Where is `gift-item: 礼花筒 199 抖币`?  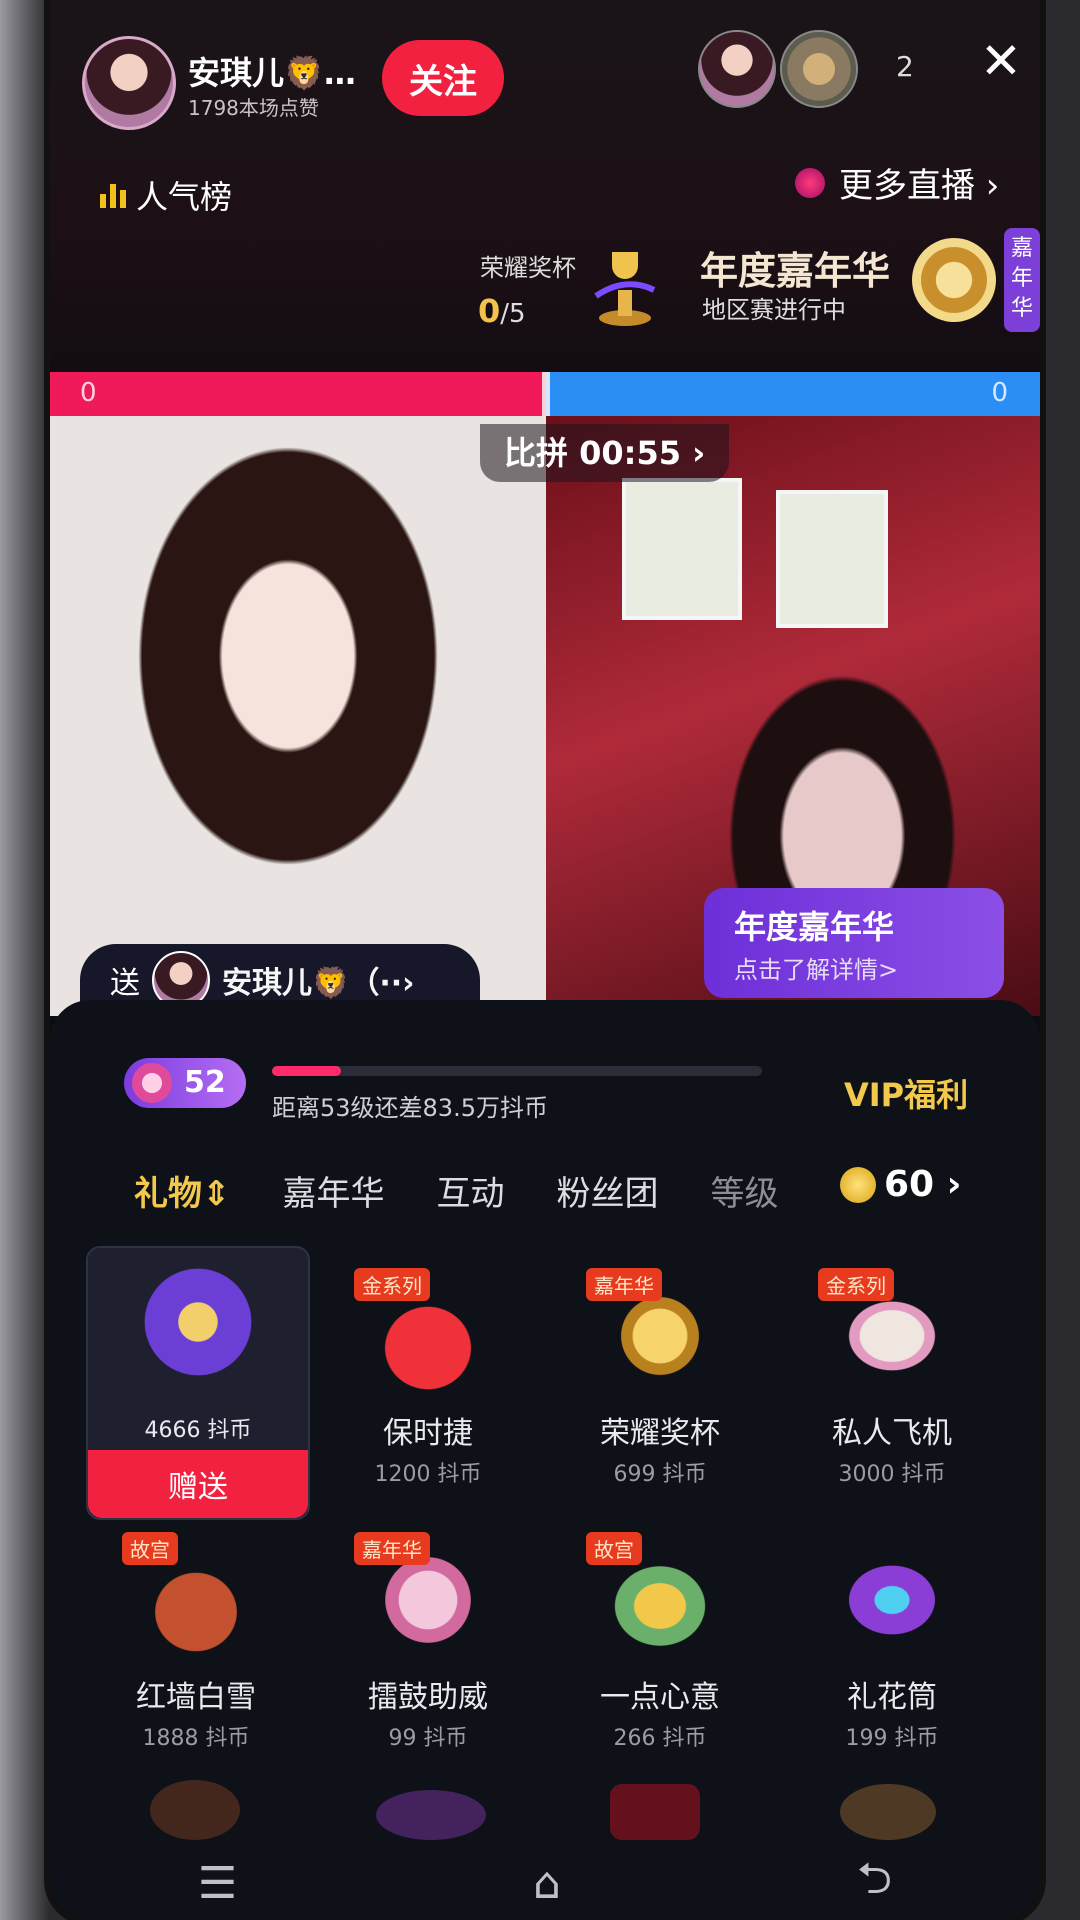 gift-item: 礼花筒 199 抖币 is located at coordinates (892, 1646).